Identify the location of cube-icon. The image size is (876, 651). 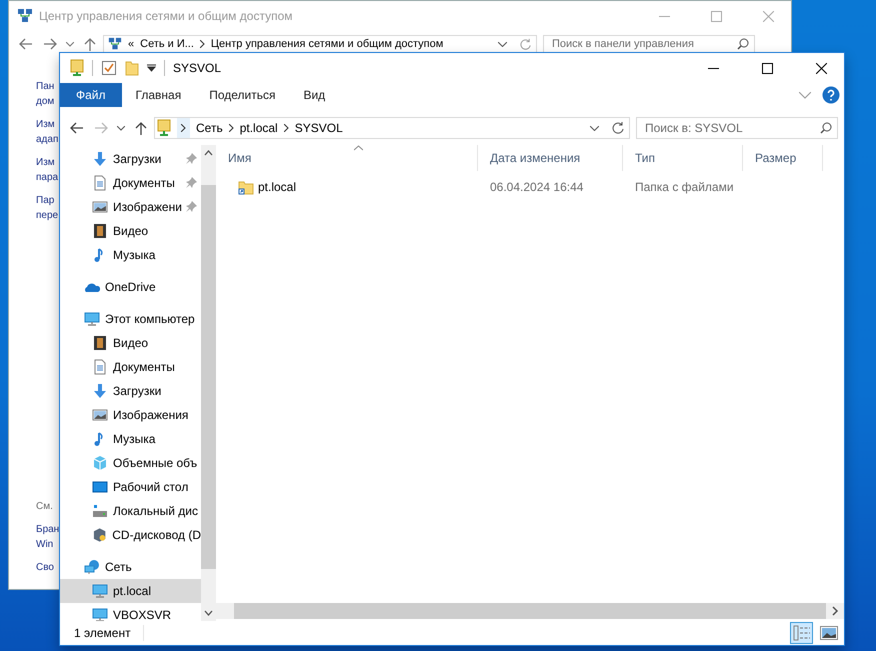
(100, 463).